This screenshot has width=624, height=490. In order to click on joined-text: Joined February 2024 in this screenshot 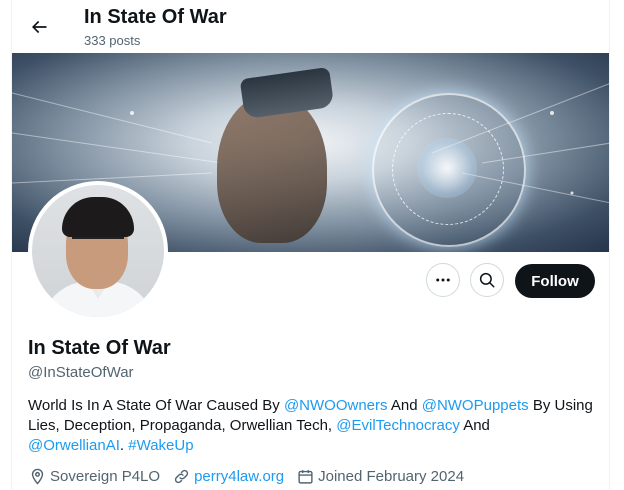, I will do `click(391, 476)`.